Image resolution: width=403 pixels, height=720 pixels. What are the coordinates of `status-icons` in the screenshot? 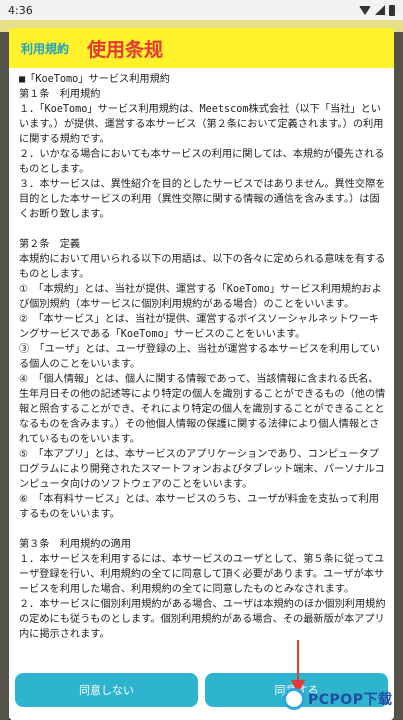 It's located at (377, 10).